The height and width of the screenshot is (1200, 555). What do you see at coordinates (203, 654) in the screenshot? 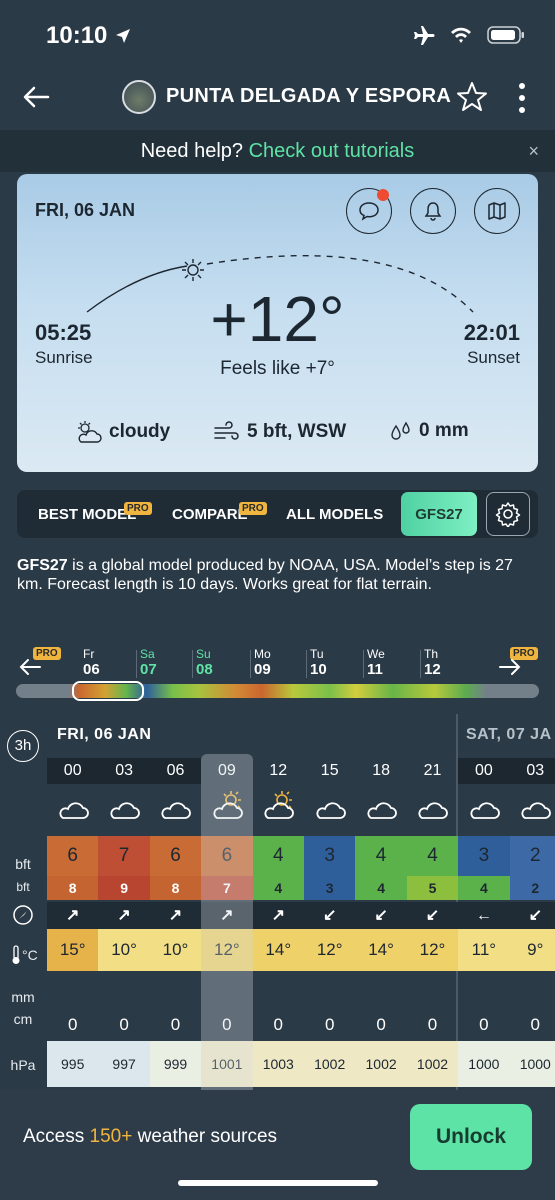
I see `day-of-week: Su` at bounding box center [203, 654].